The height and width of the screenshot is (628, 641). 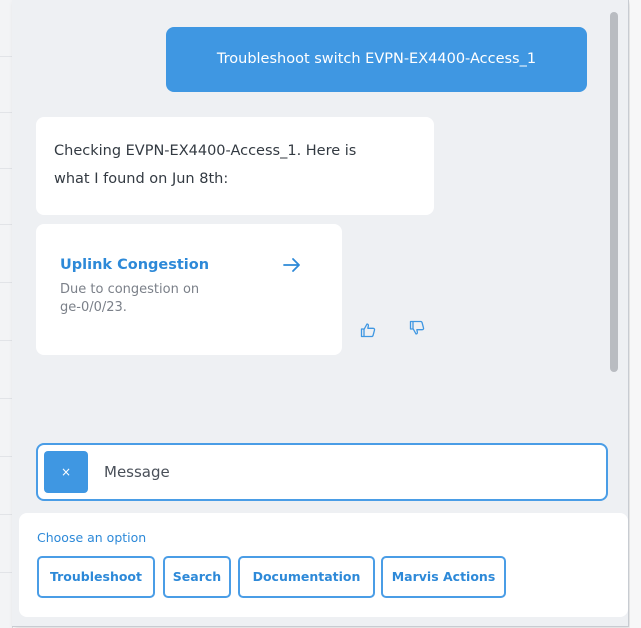 I want to click on result-card-description-line: ge-0/0/23., so click(x=93, y=307).